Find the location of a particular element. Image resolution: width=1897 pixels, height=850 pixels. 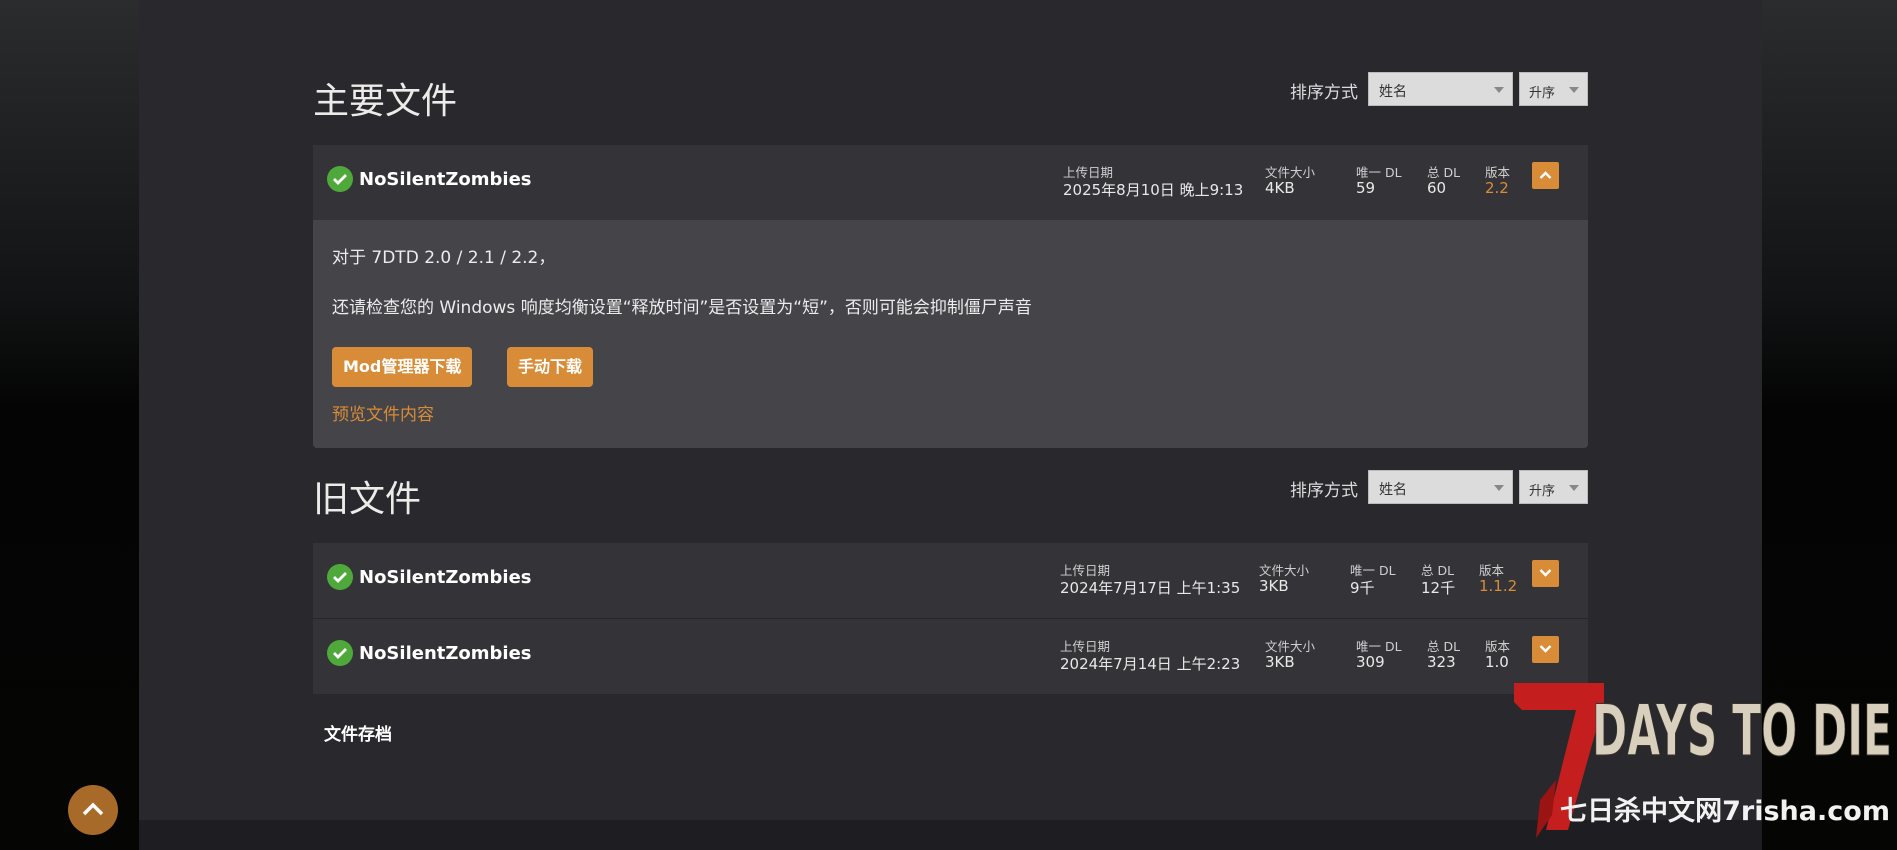

file-size-value: 4KB is located at coordinates (1280, 188).